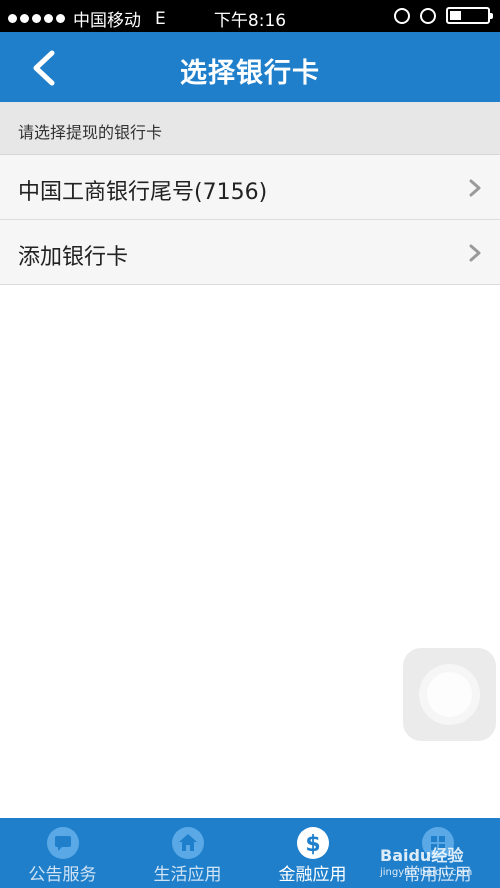 The width and height of the screenshot is (500, 888). What do you see at coordinates (250, 252) in the screenshot?
I see `list-item-add-card: 添加银行卡` at bounding box center [250, 252].